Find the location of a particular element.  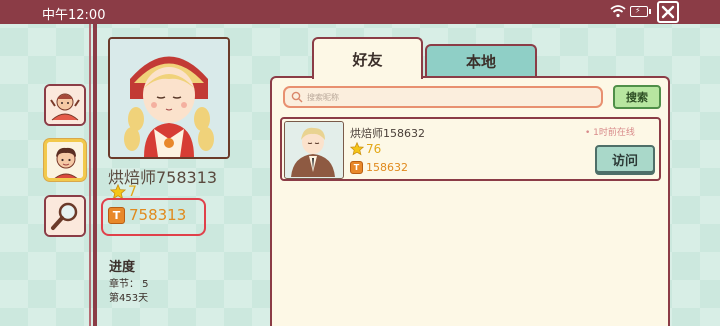

baker-portrait-icon is located at coordinates (169, 98).